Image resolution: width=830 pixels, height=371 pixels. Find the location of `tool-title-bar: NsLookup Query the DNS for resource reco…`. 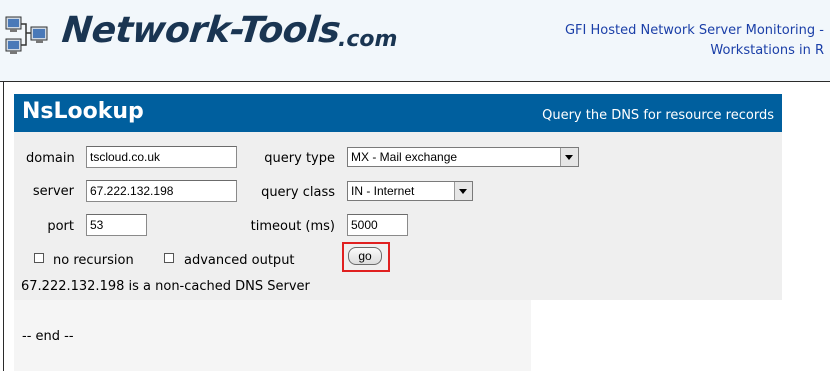

tool-title-bar: NsLookup Query the DNS for resource reco… is located at coordinates (398, 113).